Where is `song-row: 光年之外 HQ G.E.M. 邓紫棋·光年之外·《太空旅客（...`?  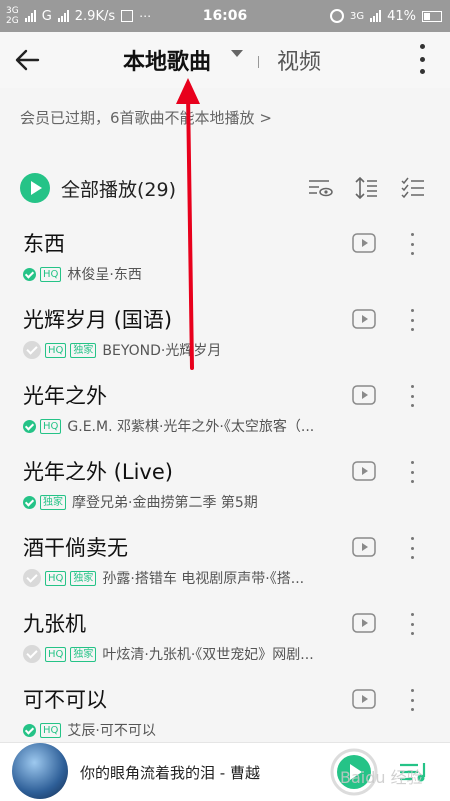 song-row: 光年之外 HQ G.E.M. 邓紫棋·光年之外·《太空旅客（... is located at coordinates (225, 418).